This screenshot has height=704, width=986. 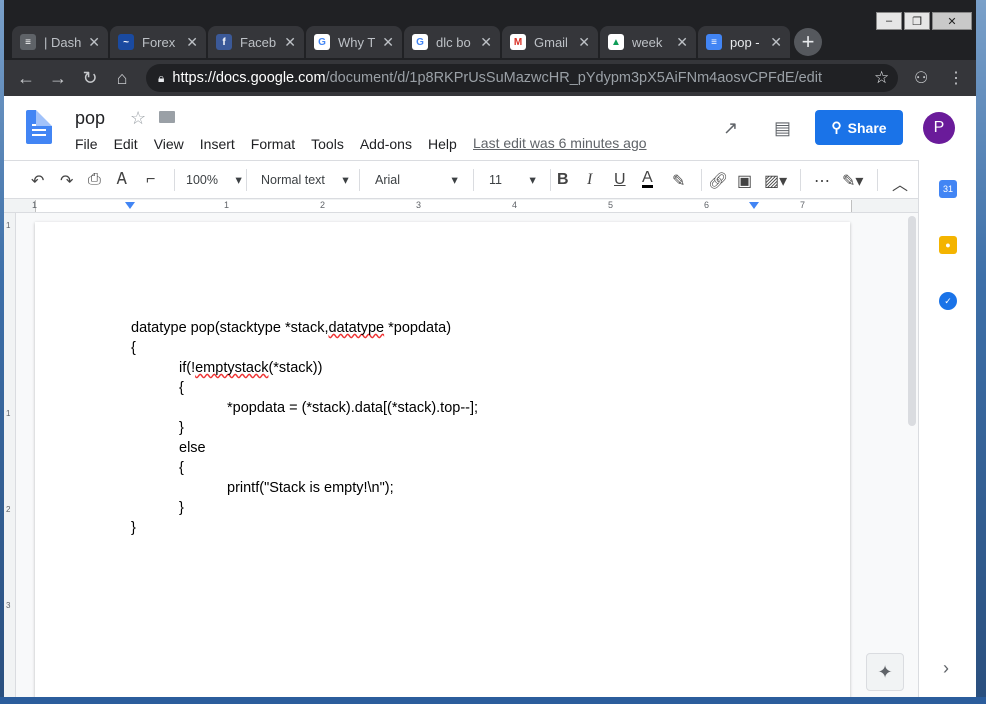 What do you see at coordinates (744, 181) in the screenshot?
I see `add-comment-icon: ▣` at bounding box center [744, 181].